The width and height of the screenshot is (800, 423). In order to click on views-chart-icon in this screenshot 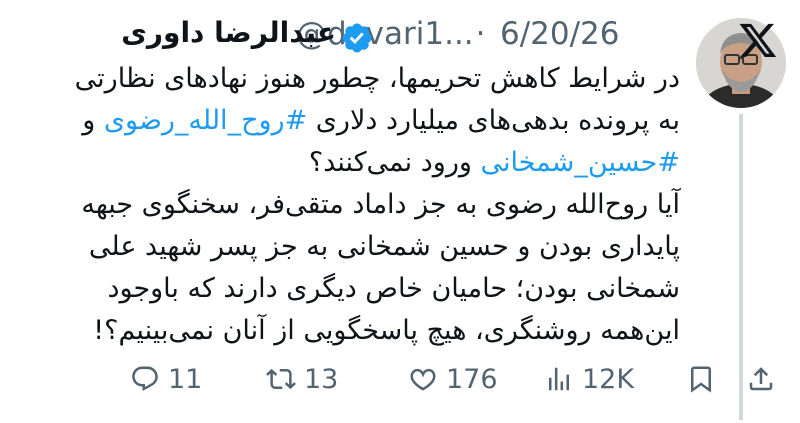, I will do `click(559, 379)`.